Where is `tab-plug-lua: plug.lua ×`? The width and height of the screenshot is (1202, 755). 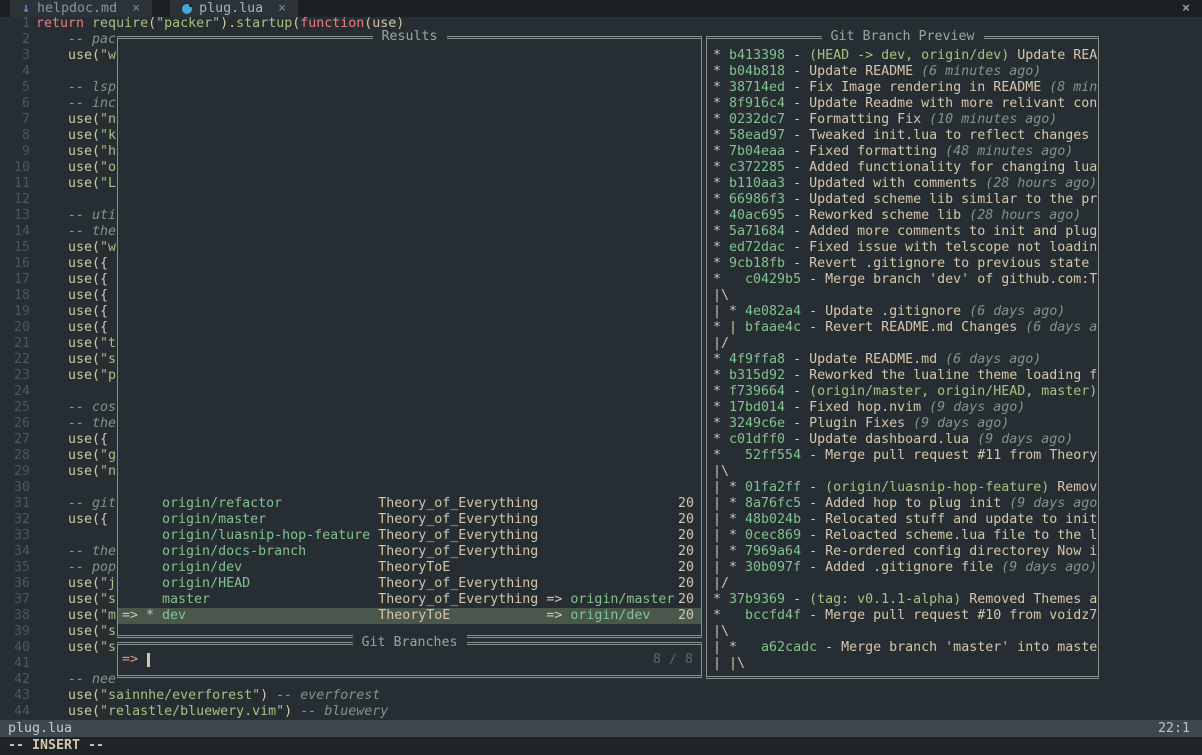
tab-plug-lua: plug.lua × is located at coordinates (234, 8).